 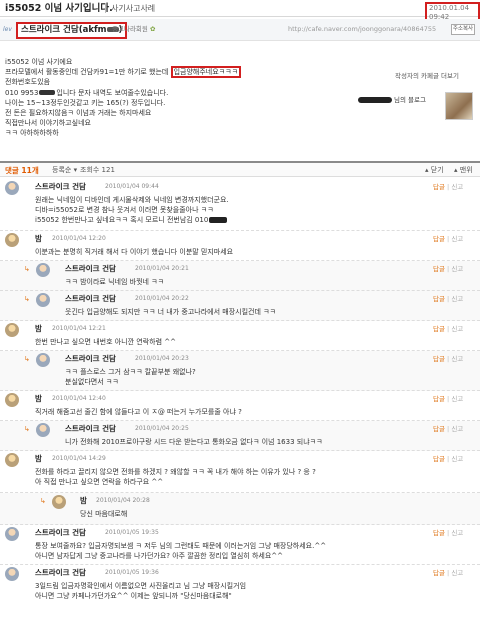 What do you see at coordinates (22, 170) in the screenshot?
I see `comment-count-toggle: 댓글 11개` at bounding box center [22, 170].